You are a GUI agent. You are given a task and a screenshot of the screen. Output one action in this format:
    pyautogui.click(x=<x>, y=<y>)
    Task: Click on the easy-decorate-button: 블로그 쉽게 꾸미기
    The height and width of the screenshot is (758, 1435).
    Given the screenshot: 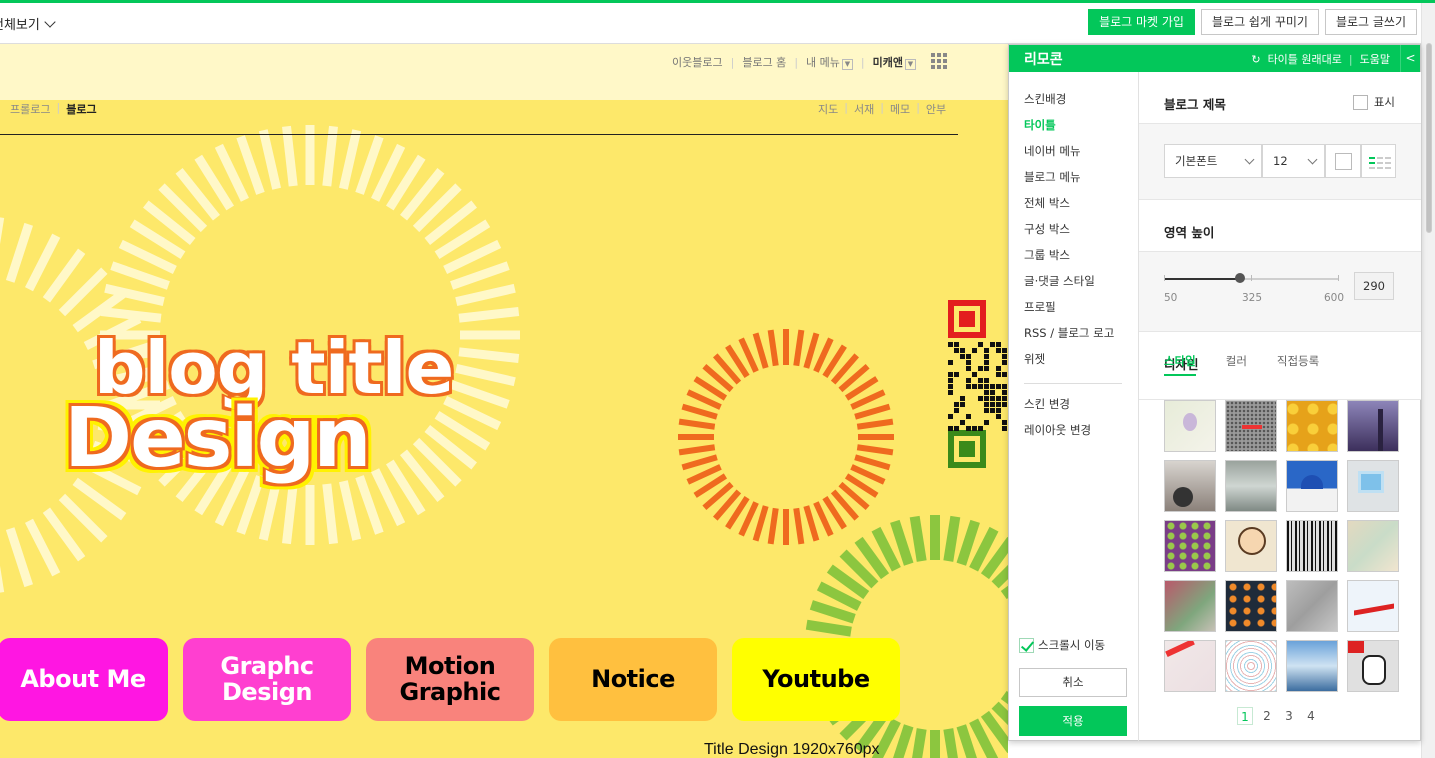 What is the action you would take?
    pyautogui.click(x=1259, y=22)
    